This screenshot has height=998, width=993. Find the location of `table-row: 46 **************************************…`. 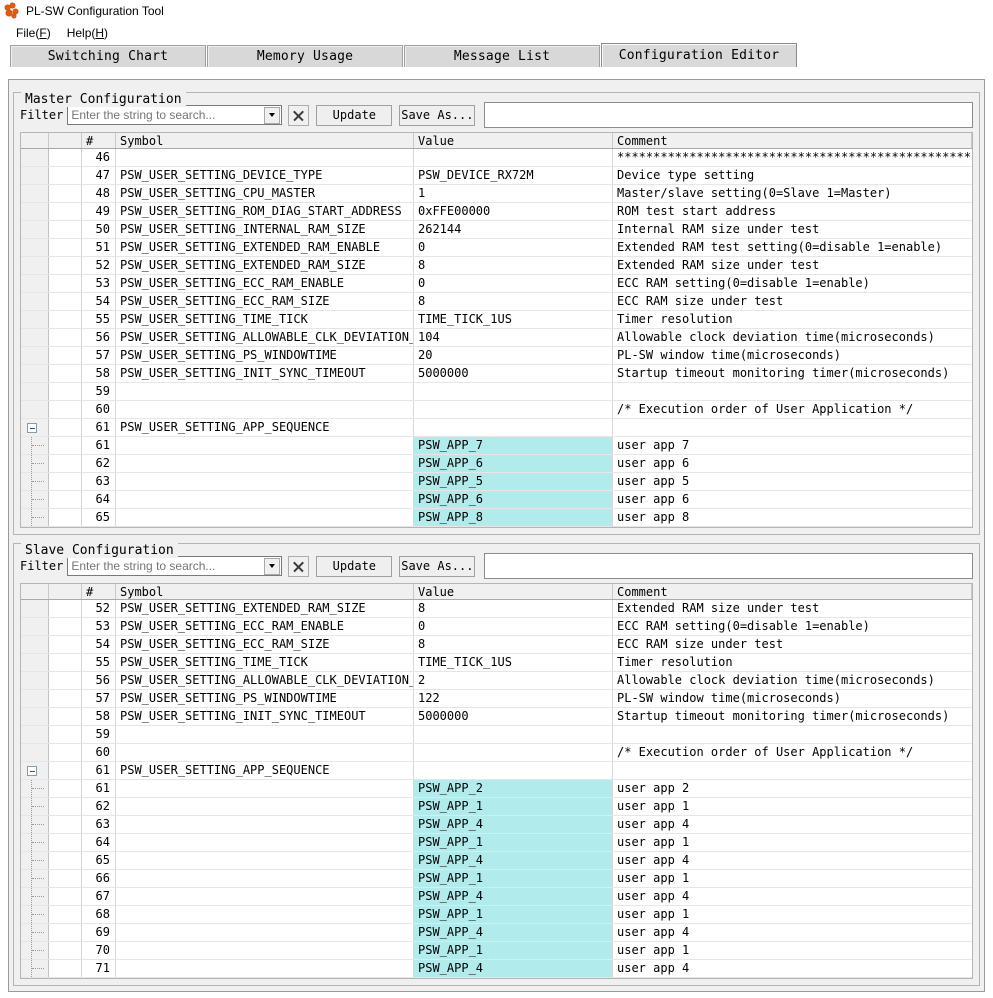

table-row: 46 **************************************… is located at coordinates (496, 158).